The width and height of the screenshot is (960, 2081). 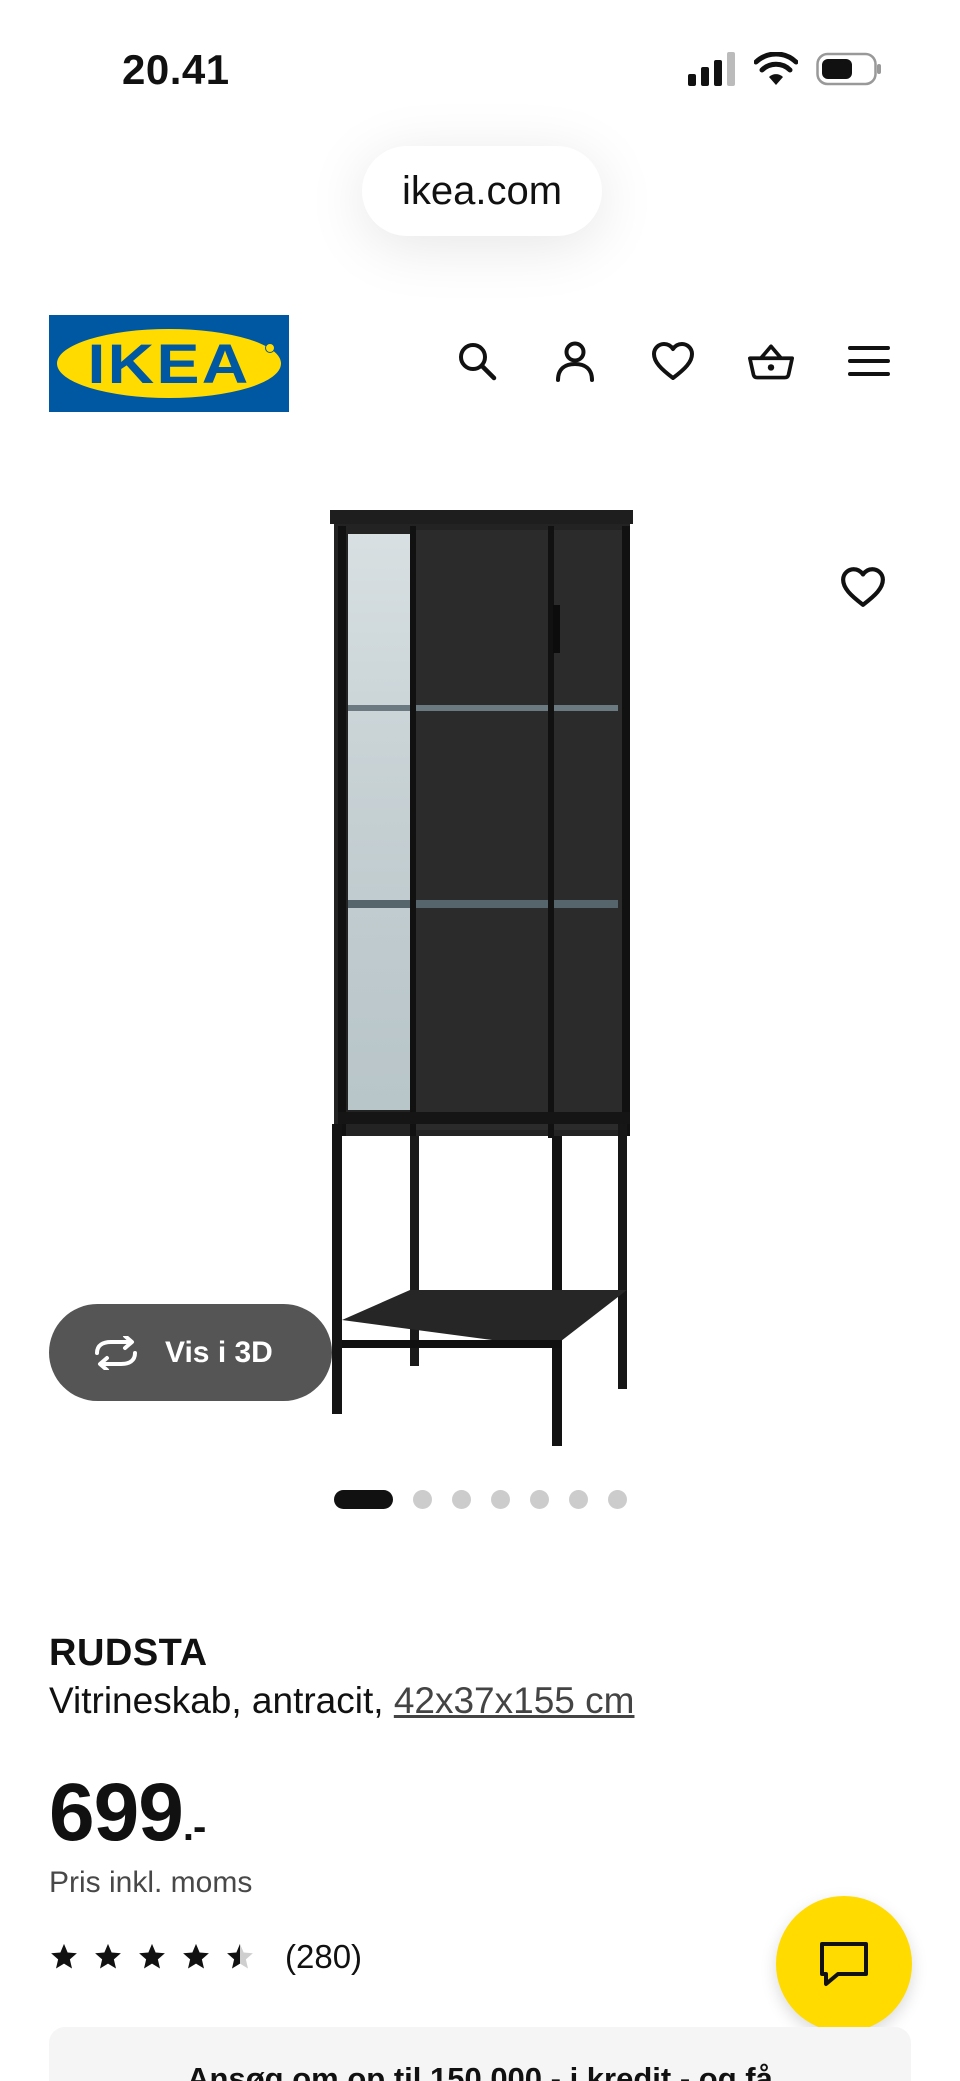 I want to click on product-price: 699.-, so click(x=127, y=1813).